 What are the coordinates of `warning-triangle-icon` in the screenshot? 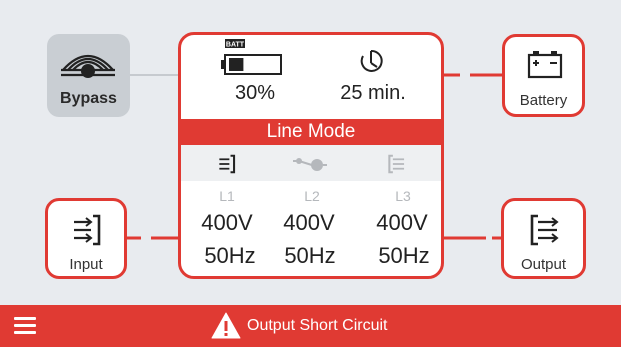 It's located at (226, 325).